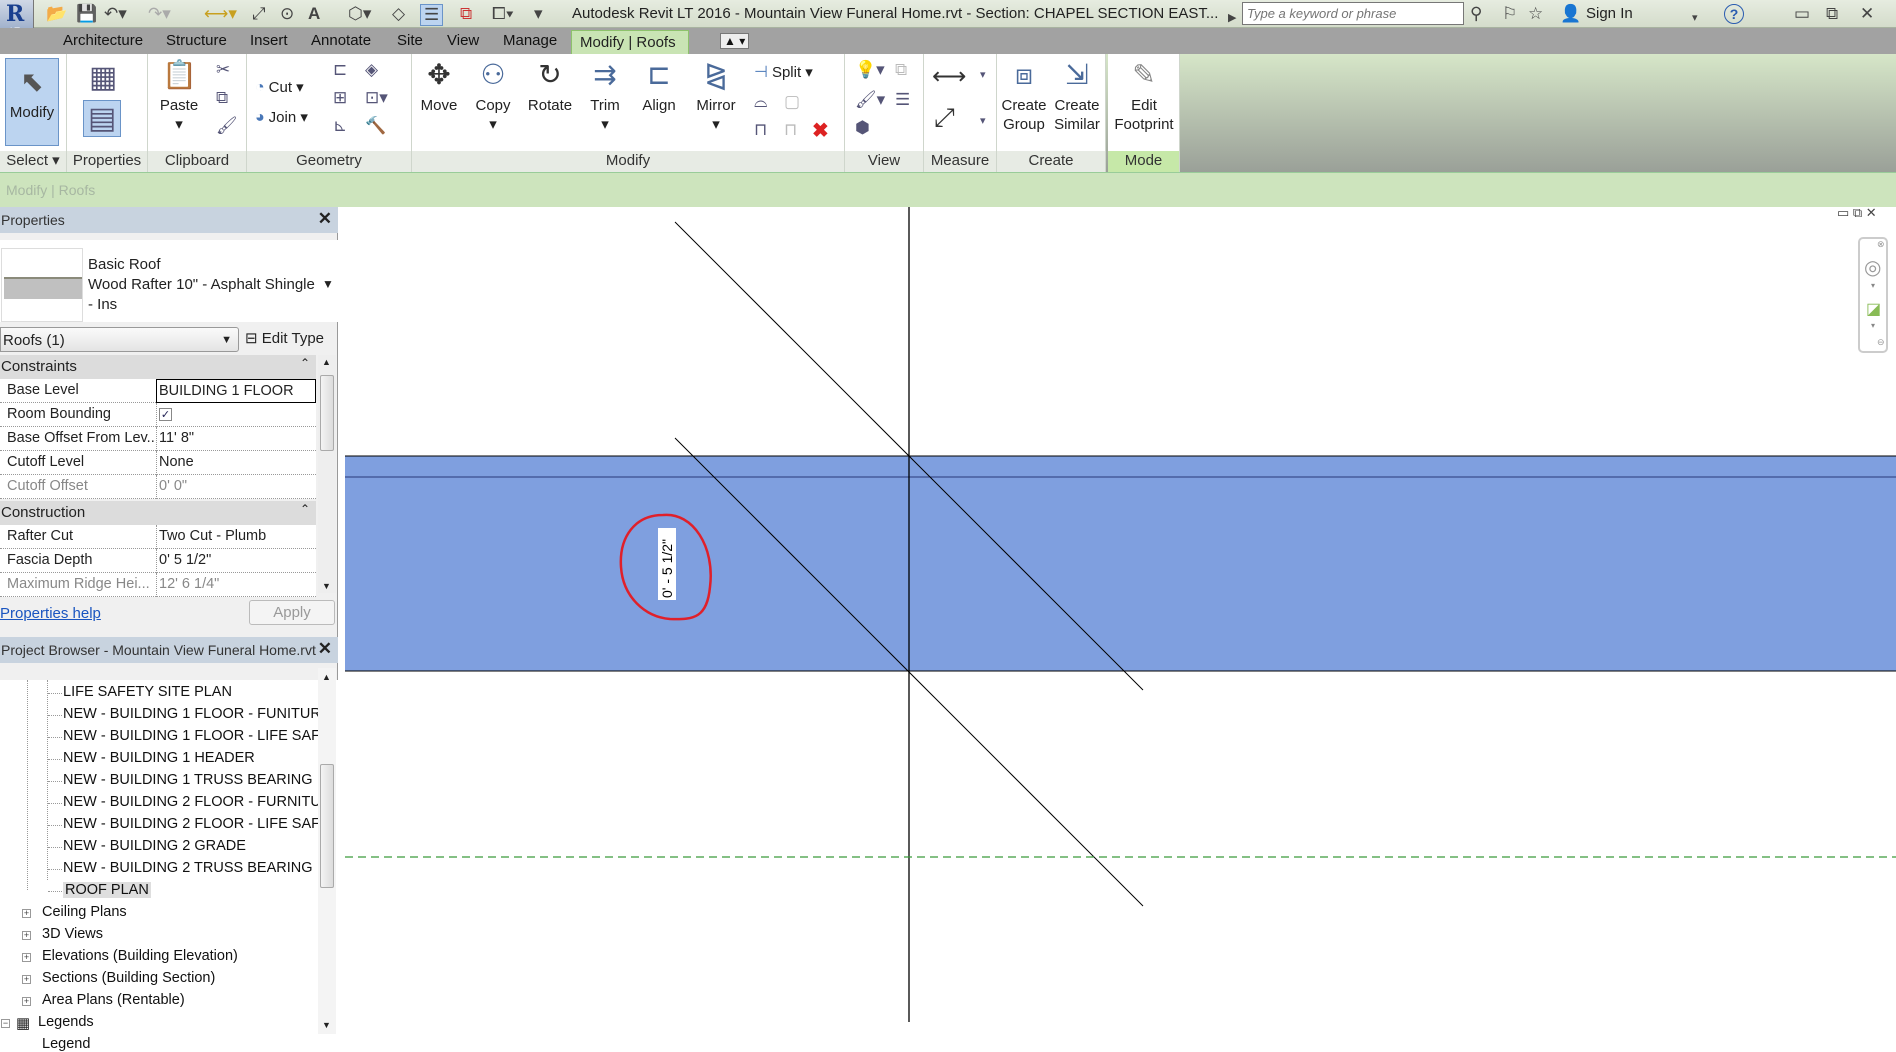 The height and width of the screenshot is (1052, 1896). What do you see at coordinates (760, 130) in the screenshot?
I see `pin-icon: ⊓` at bounding box center [760, 130].